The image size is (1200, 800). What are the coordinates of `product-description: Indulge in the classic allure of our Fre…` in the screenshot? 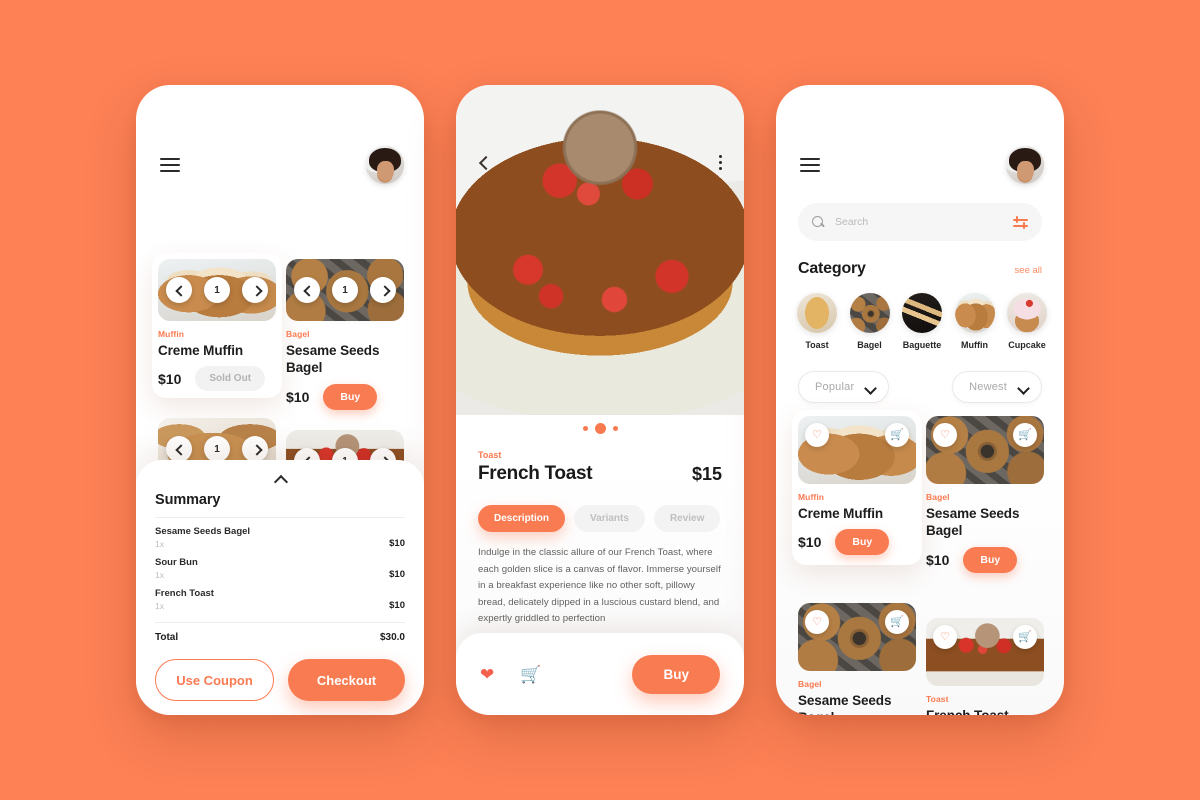 It's located at (599, 585).